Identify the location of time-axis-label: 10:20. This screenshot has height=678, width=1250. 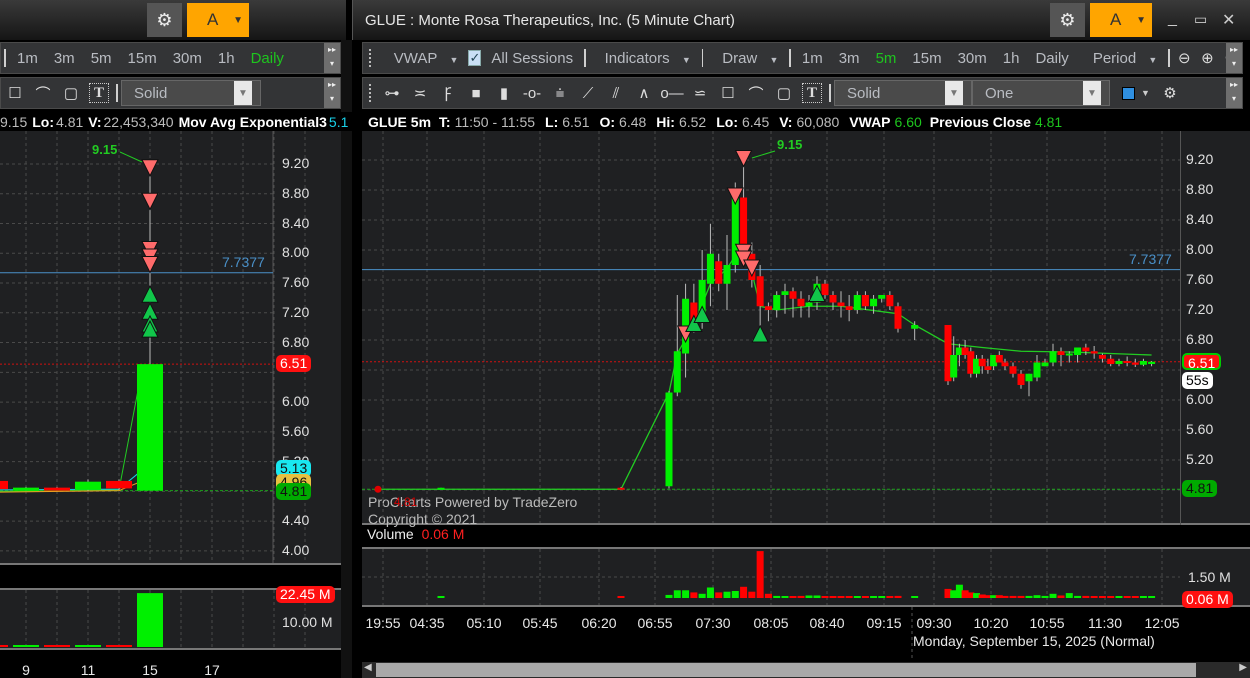
(991, 623).